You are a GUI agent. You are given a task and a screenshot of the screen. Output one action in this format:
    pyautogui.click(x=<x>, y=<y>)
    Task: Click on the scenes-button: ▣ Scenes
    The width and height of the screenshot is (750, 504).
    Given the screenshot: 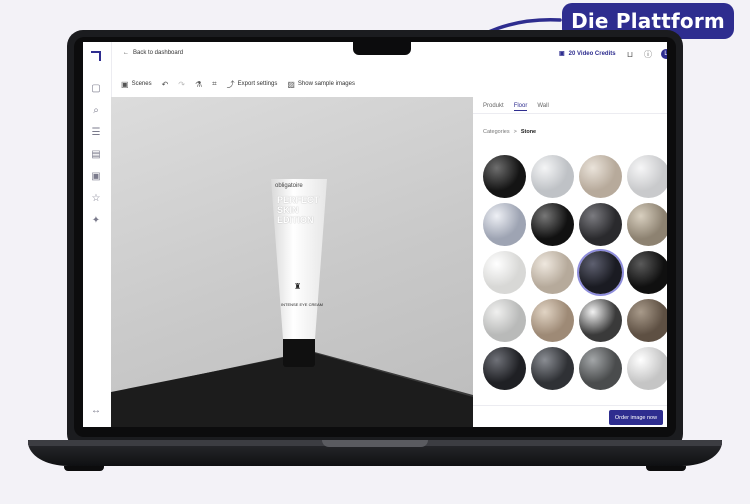 What is the action you would take?
    pyautogui.click(x=136, y=84)
    